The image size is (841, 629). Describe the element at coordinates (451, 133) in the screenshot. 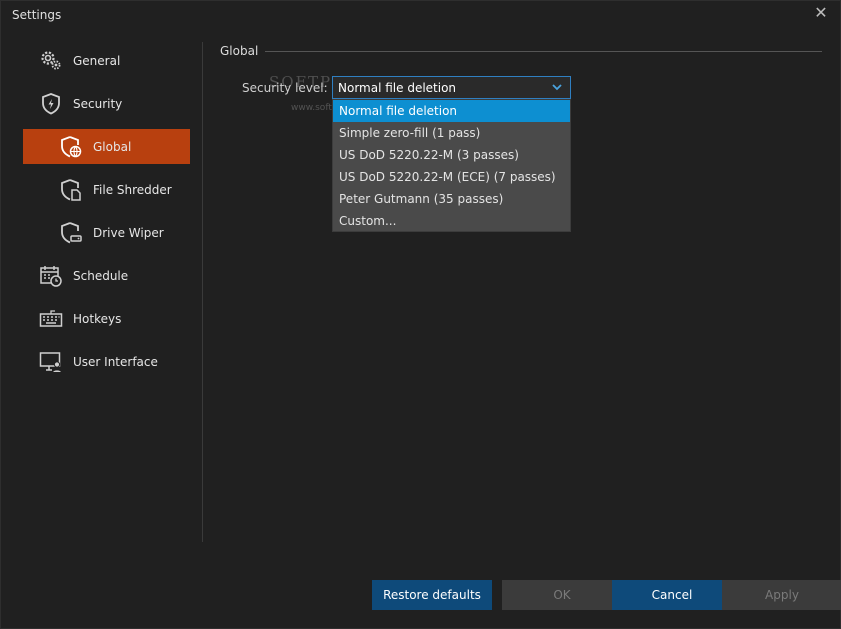

I see `dropdown-option-zero-fill: Simple zero-fill (1 pass)` at that location.